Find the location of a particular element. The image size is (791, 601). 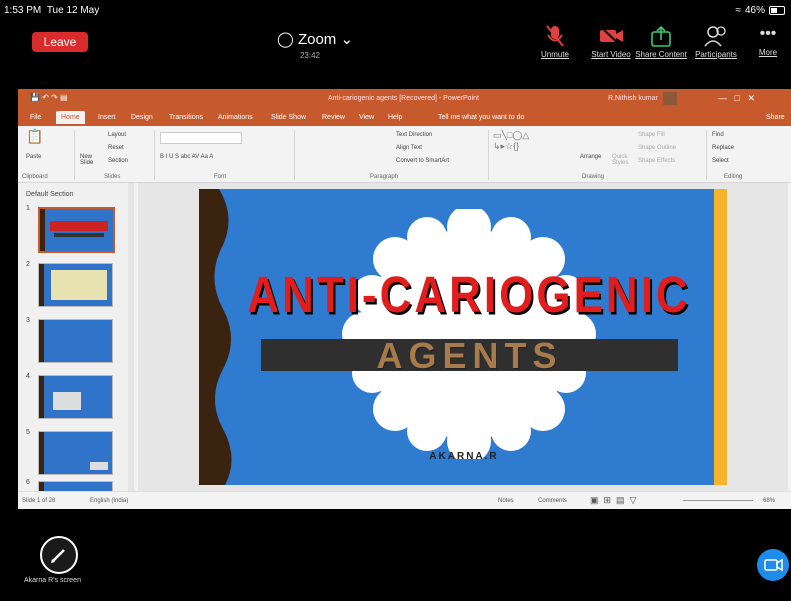

tab-help: Help is located at coordinates (395, 117).